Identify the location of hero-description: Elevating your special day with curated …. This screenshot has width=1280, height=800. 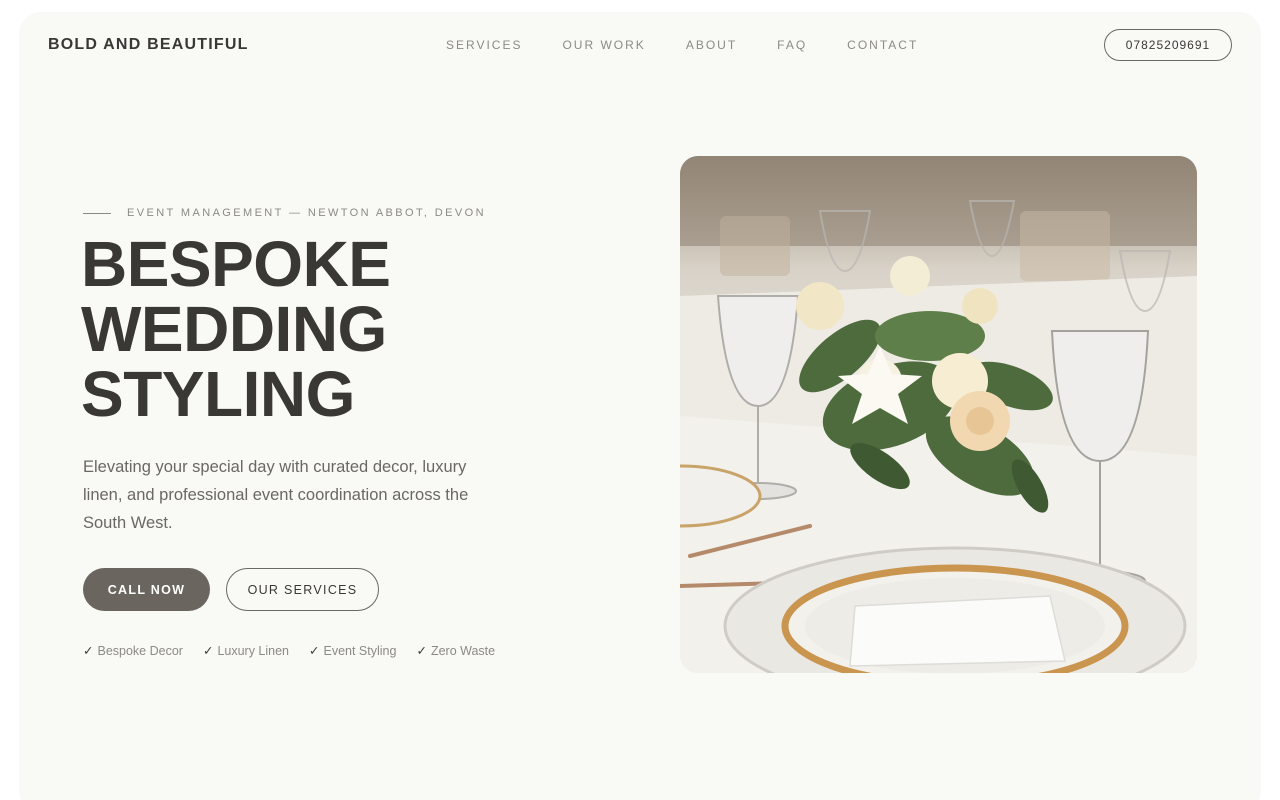
(276, 495).